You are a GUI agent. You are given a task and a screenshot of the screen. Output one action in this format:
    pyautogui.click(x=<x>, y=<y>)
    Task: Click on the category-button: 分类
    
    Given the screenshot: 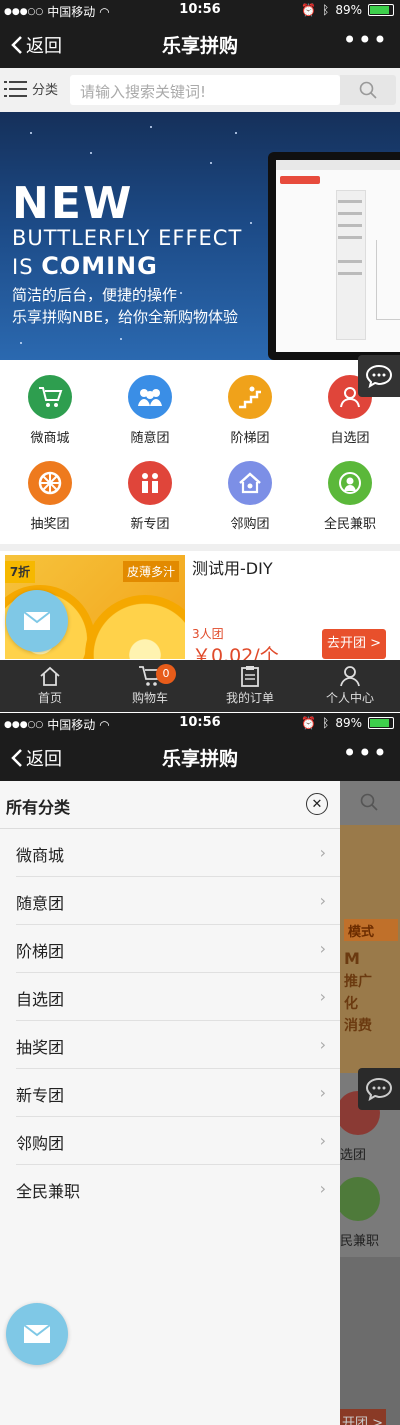 What is the action you would take?
    pyautogui.click(x=31, y=88)
    